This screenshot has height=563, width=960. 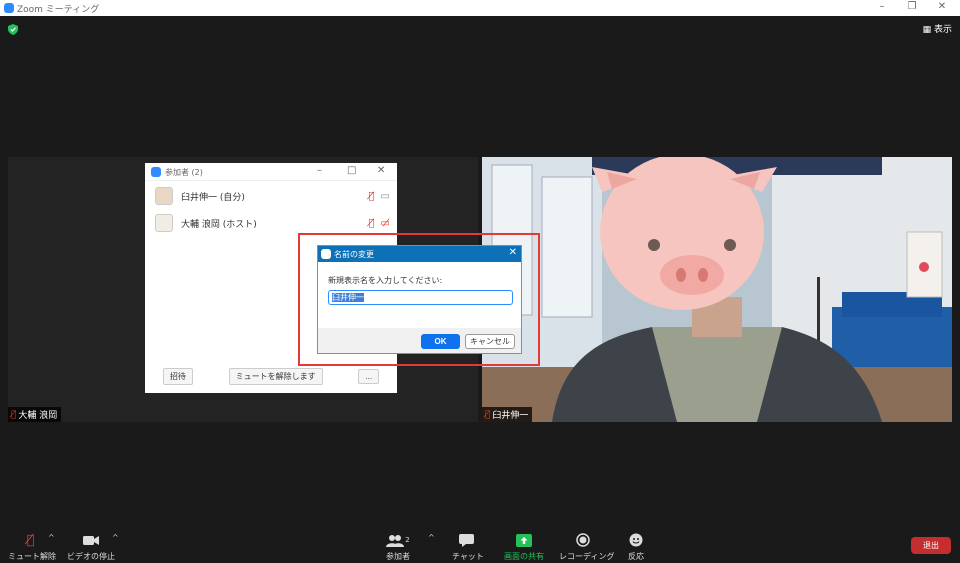 What do you see at coordinates (927, 30) in the screenshot?
I see `grid-icon: ▦` at bounding box center [927, 30].